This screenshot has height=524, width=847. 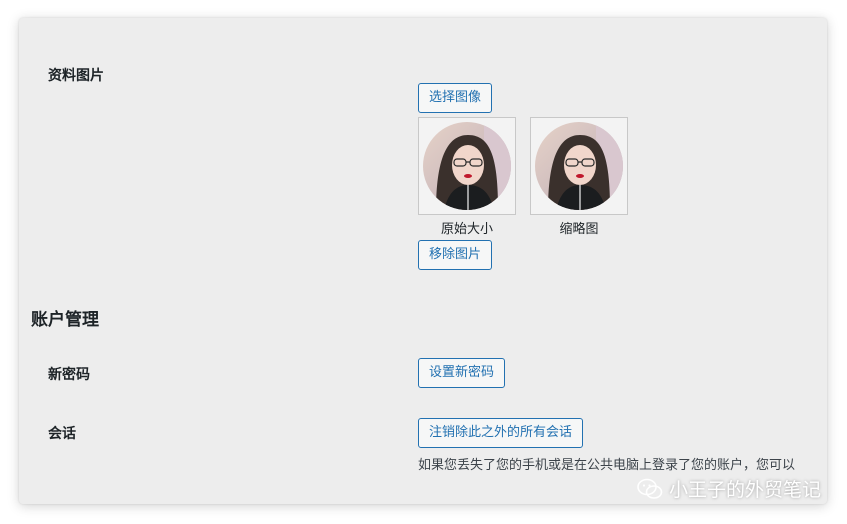 I want to click on remove-image-button: 移除图片, so click(x=455, y=255).